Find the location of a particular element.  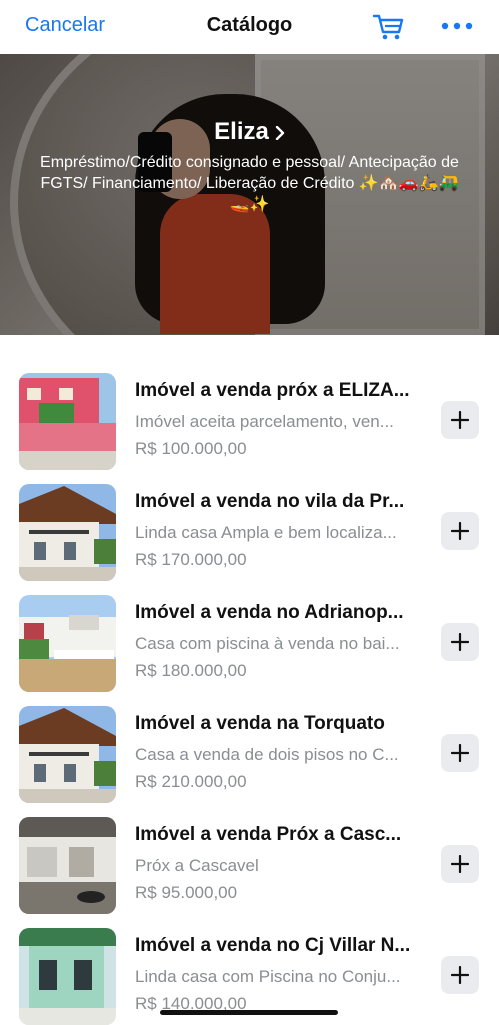

listing-price: R$ 95.000,00 is located at coordinates (186, 892).